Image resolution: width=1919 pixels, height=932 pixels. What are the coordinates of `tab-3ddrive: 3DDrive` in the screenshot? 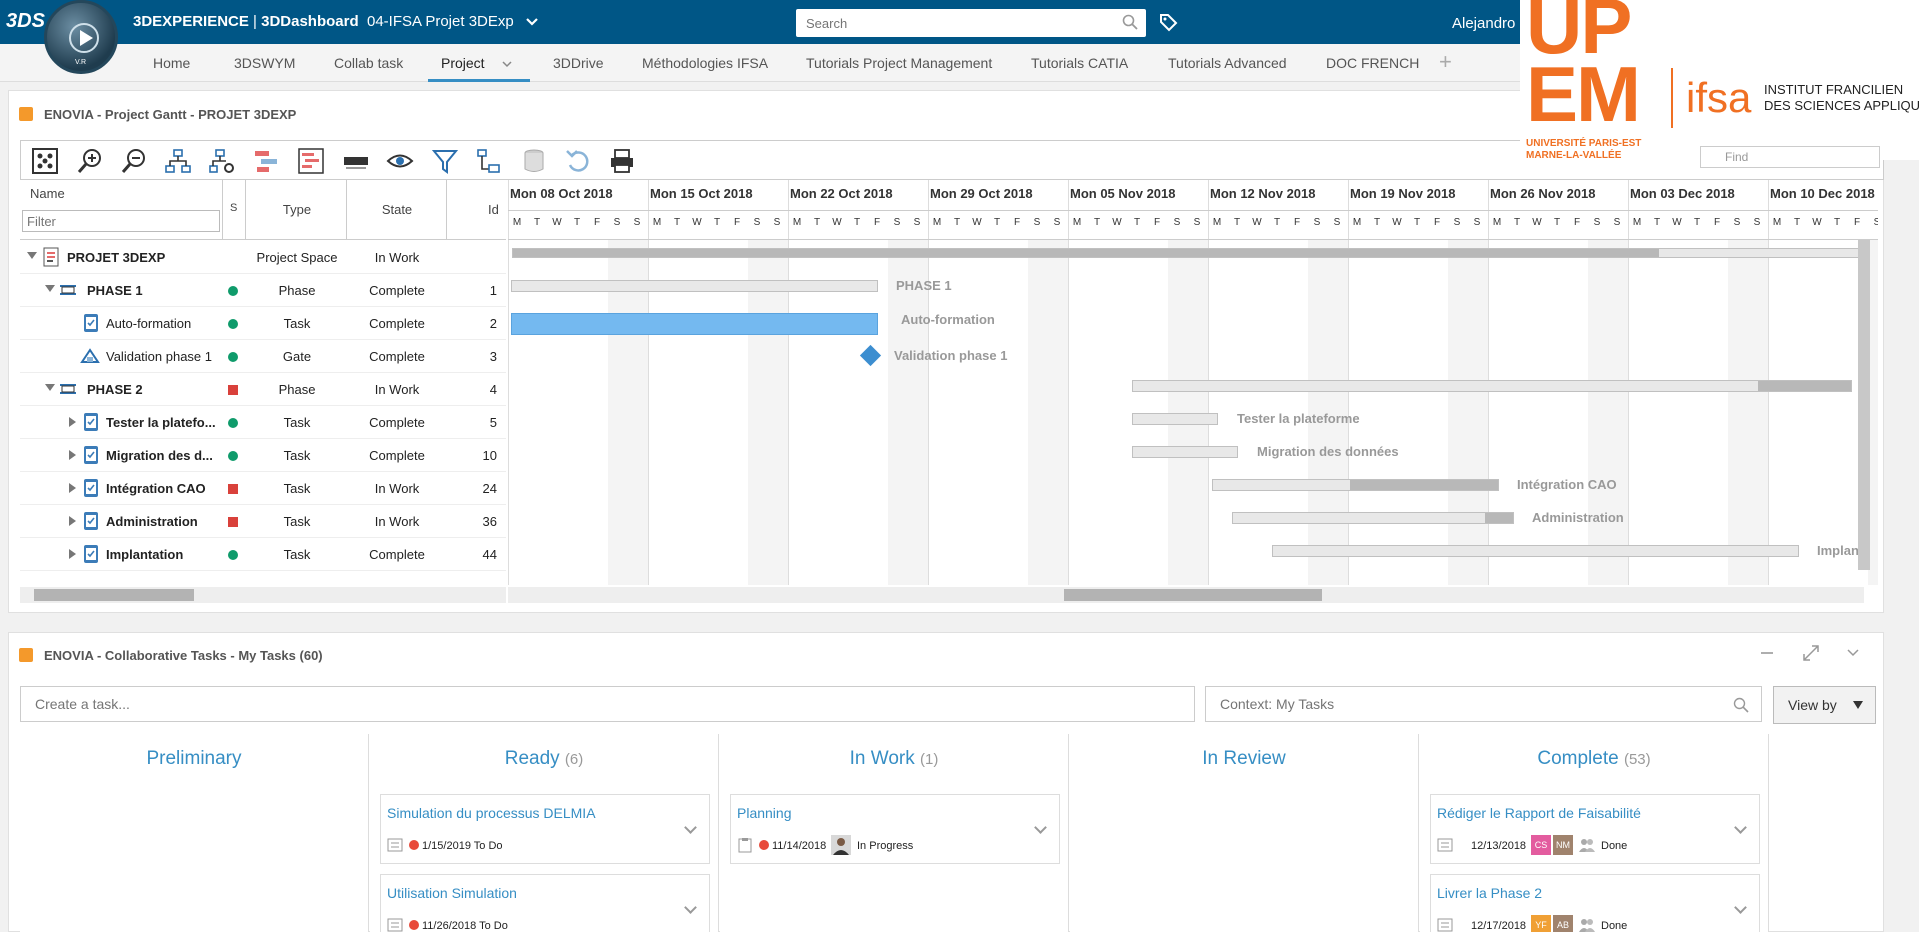 It's located at (578, 63).